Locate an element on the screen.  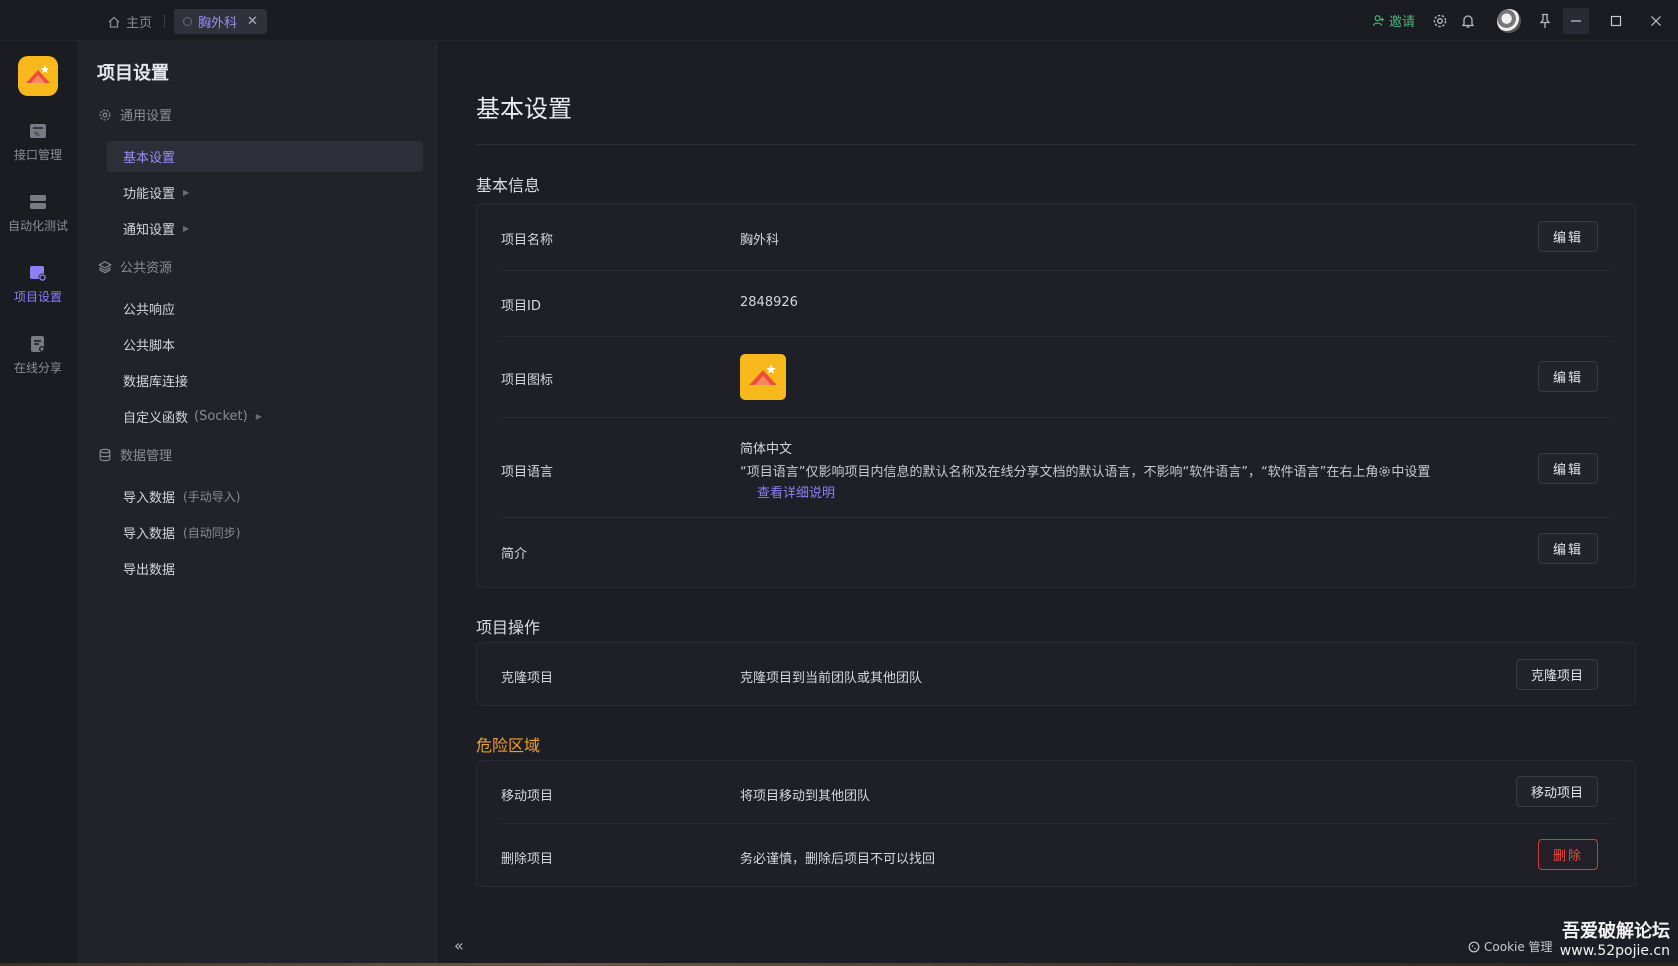
close-icon: ✕ is located at coordinates (252, 21).